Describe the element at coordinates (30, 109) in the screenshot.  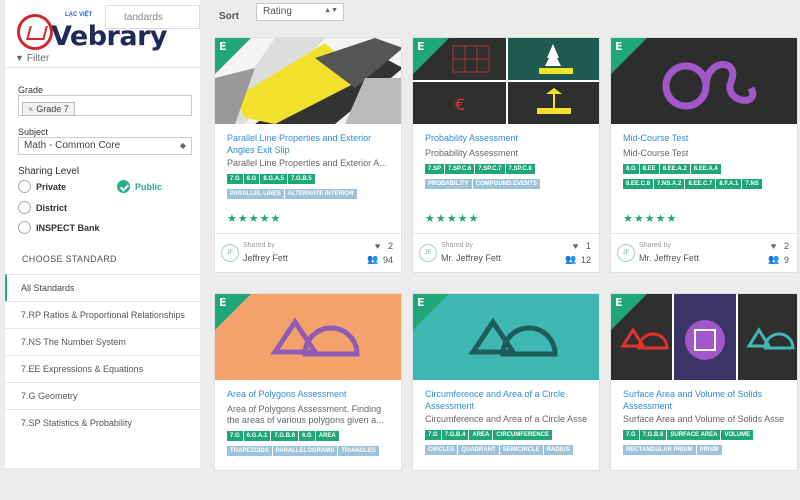
I see `remove-chip-icon: ×` at that location.